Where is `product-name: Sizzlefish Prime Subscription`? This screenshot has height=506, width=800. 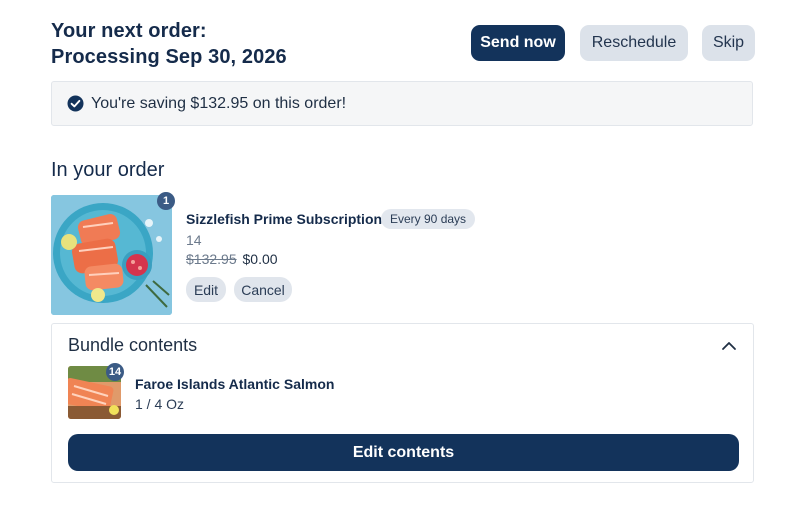
product-name: Sizzlefish Prime Subscription is located at coordinates (284, 219).